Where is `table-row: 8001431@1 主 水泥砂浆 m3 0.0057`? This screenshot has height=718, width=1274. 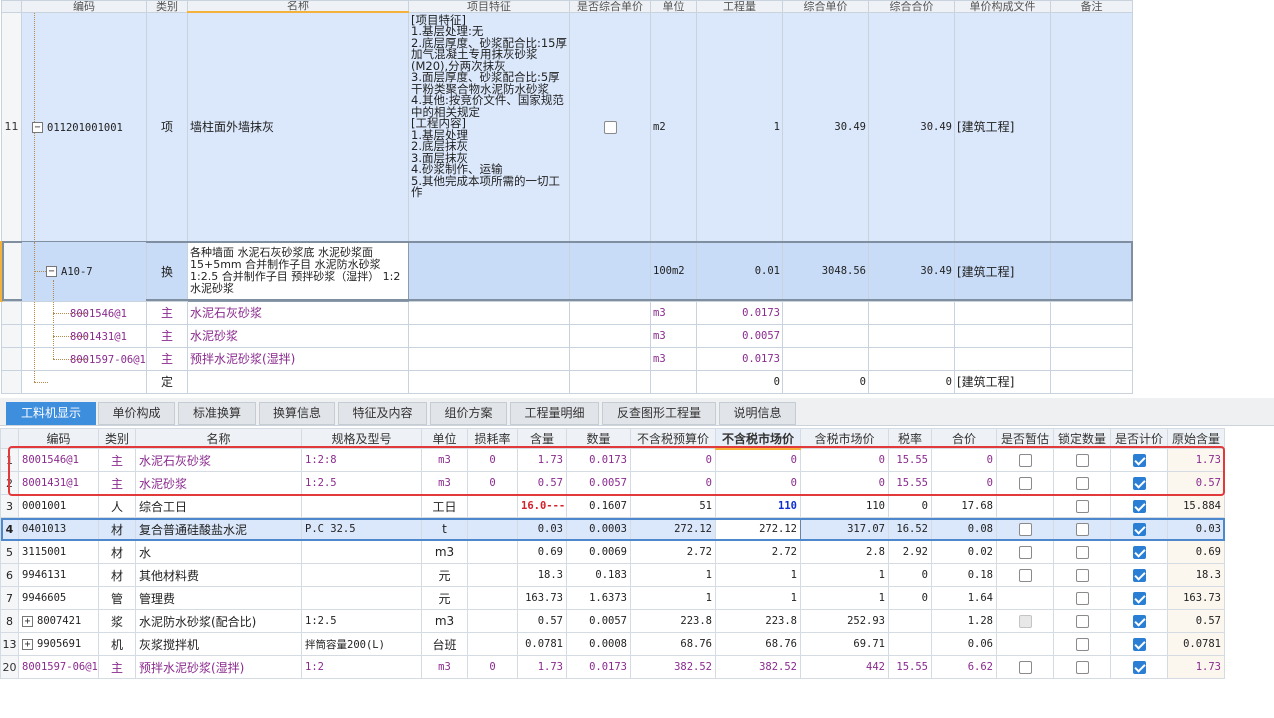 table-row: 8001431@1 主 水泥砂浆 m3 0.0057 is located at coordinates (567, 335).